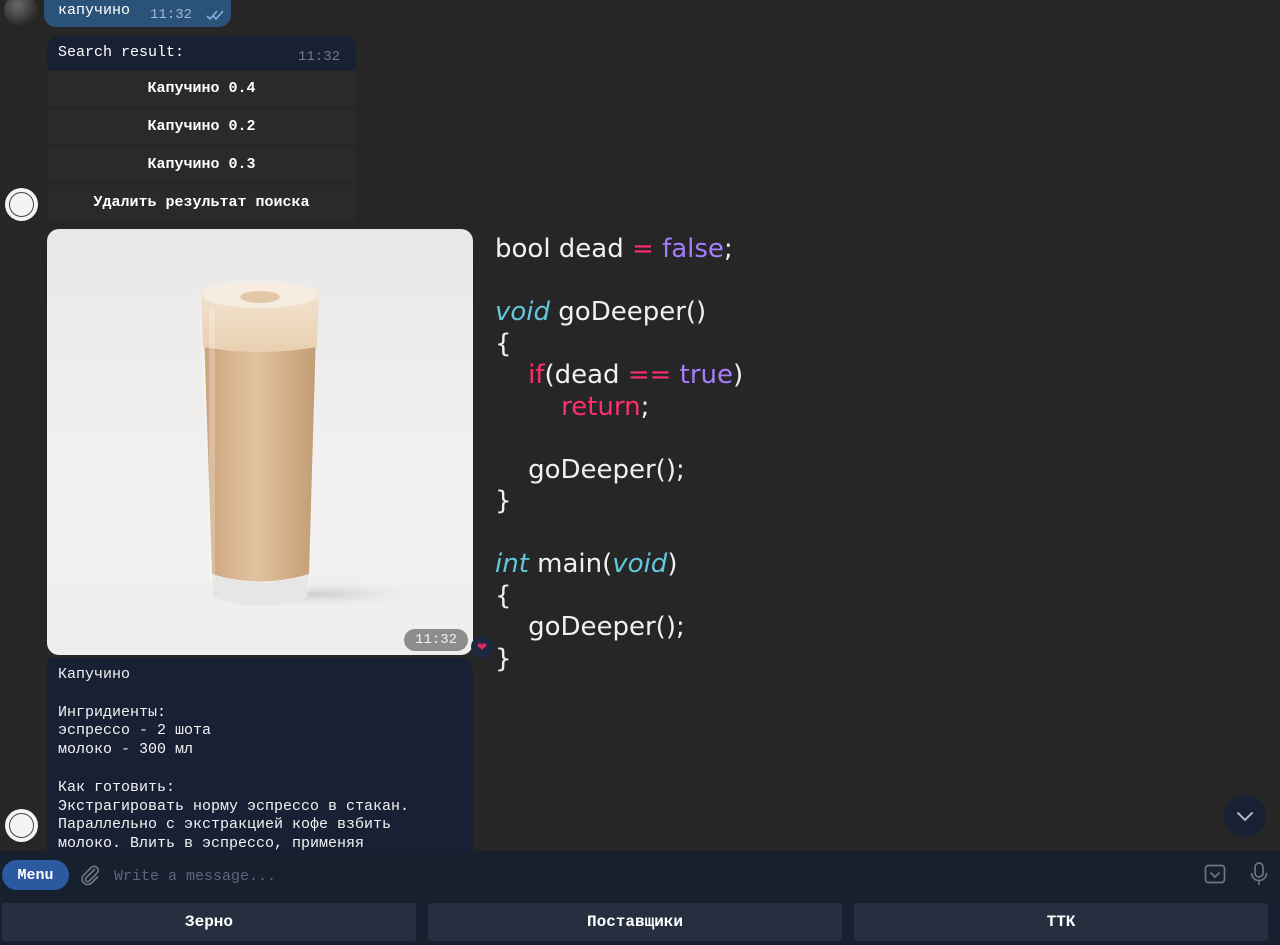 The width and height of the screenshot is (1280, 945). I want to click on cappuccino-glass-image, so click(317, 444).